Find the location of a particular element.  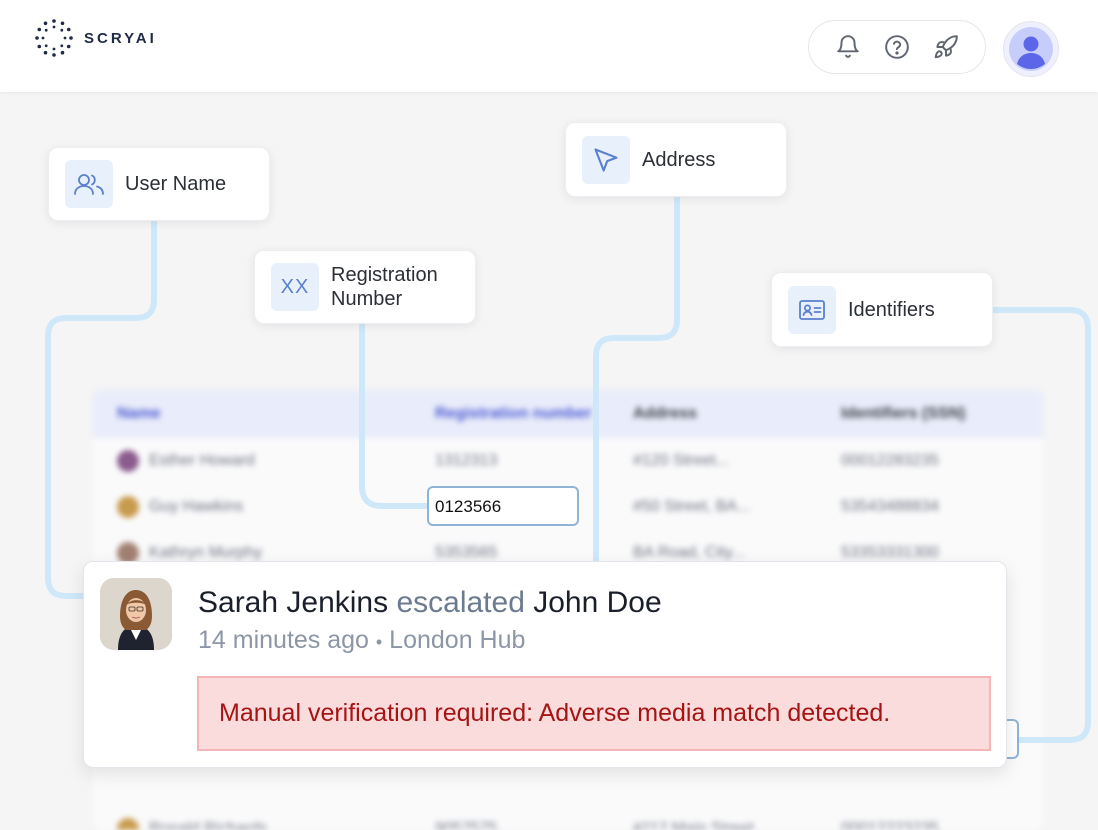

action-verb: escalated is located at coordinates (460, 602).